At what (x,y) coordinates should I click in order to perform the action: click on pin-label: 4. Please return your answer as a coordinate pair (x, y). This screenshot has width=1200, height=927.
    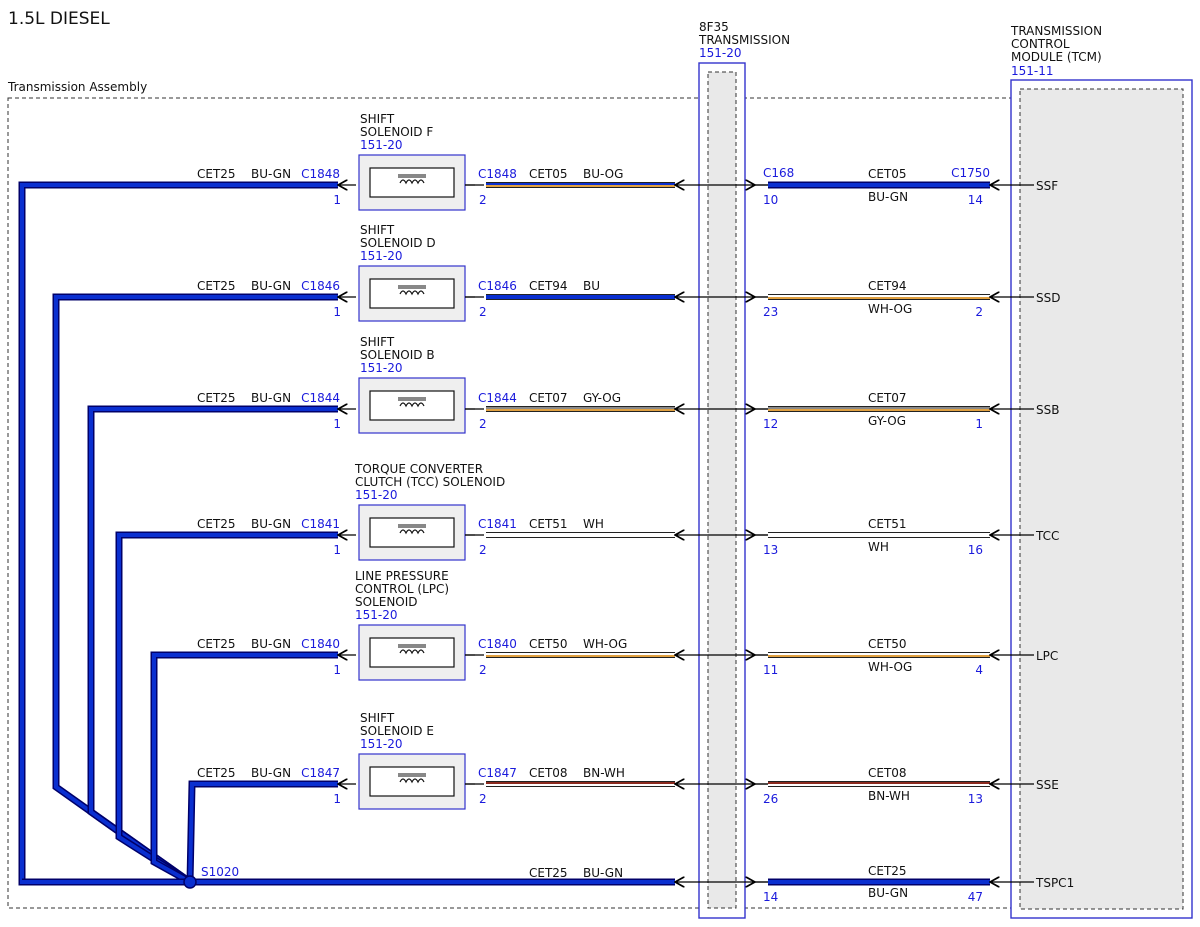
    Looking at the image, I should click on (979, 670).